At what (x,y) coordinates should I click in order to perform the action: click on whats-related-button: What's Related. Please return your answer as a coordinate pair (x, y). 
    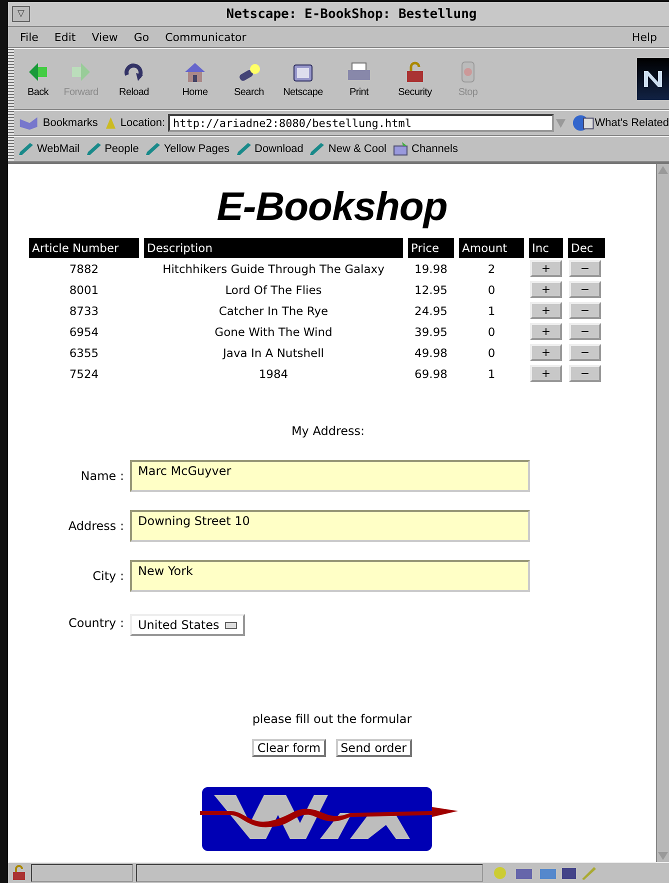
    Looking at the image, I should click on (631, 123).